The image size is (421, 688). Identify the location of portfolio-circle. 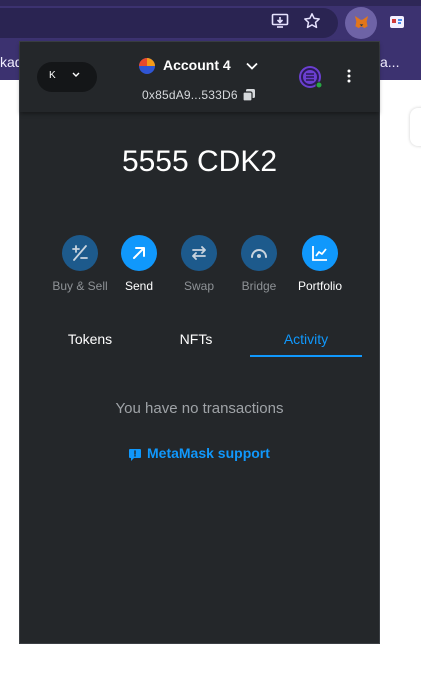
(320, 253).